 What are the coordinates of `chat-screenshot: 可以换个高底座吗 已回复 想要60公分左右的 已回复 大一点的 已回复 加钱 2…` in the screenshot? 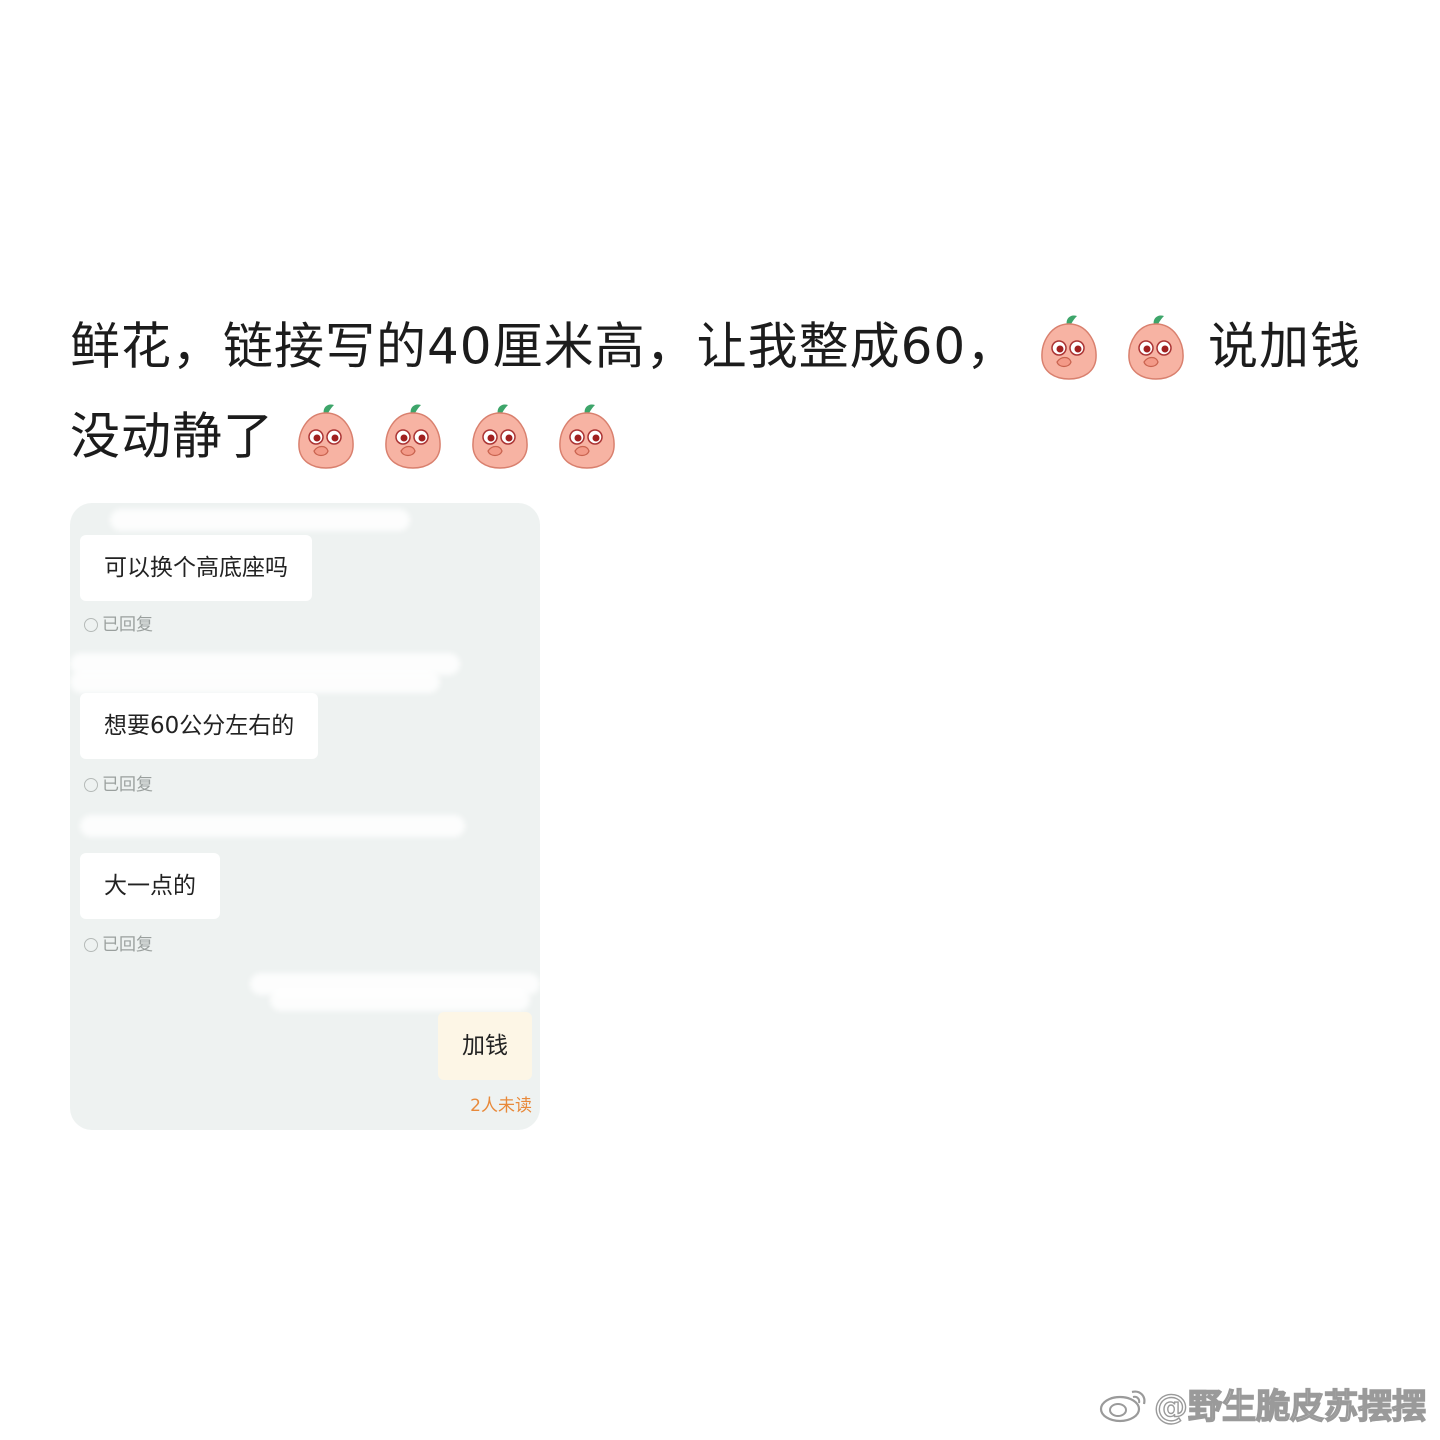 It's located at (305, 816).